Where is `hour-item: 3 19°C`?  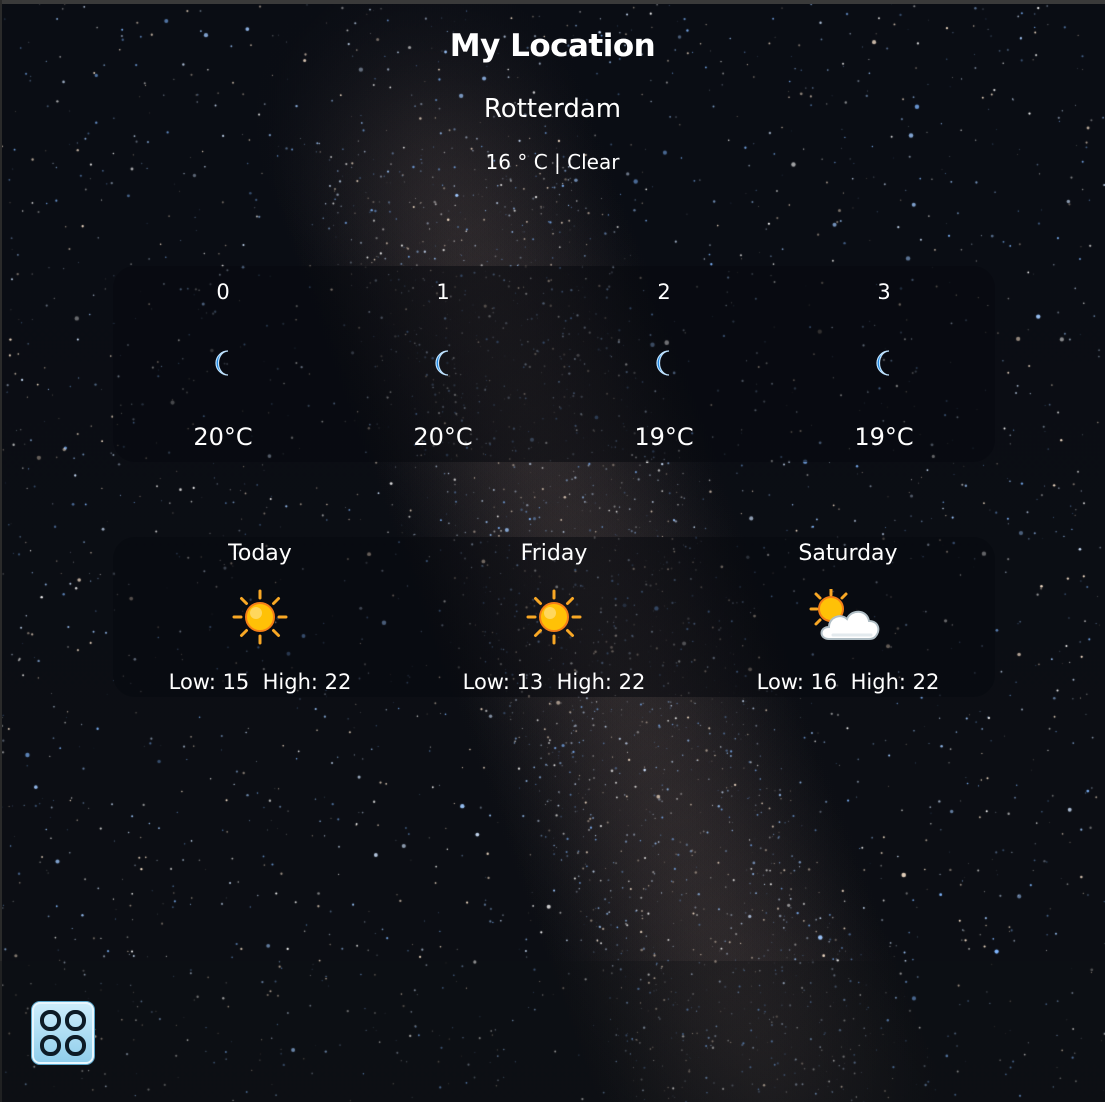
hour-item: 3 19°C is located at coordinates (884, 364).